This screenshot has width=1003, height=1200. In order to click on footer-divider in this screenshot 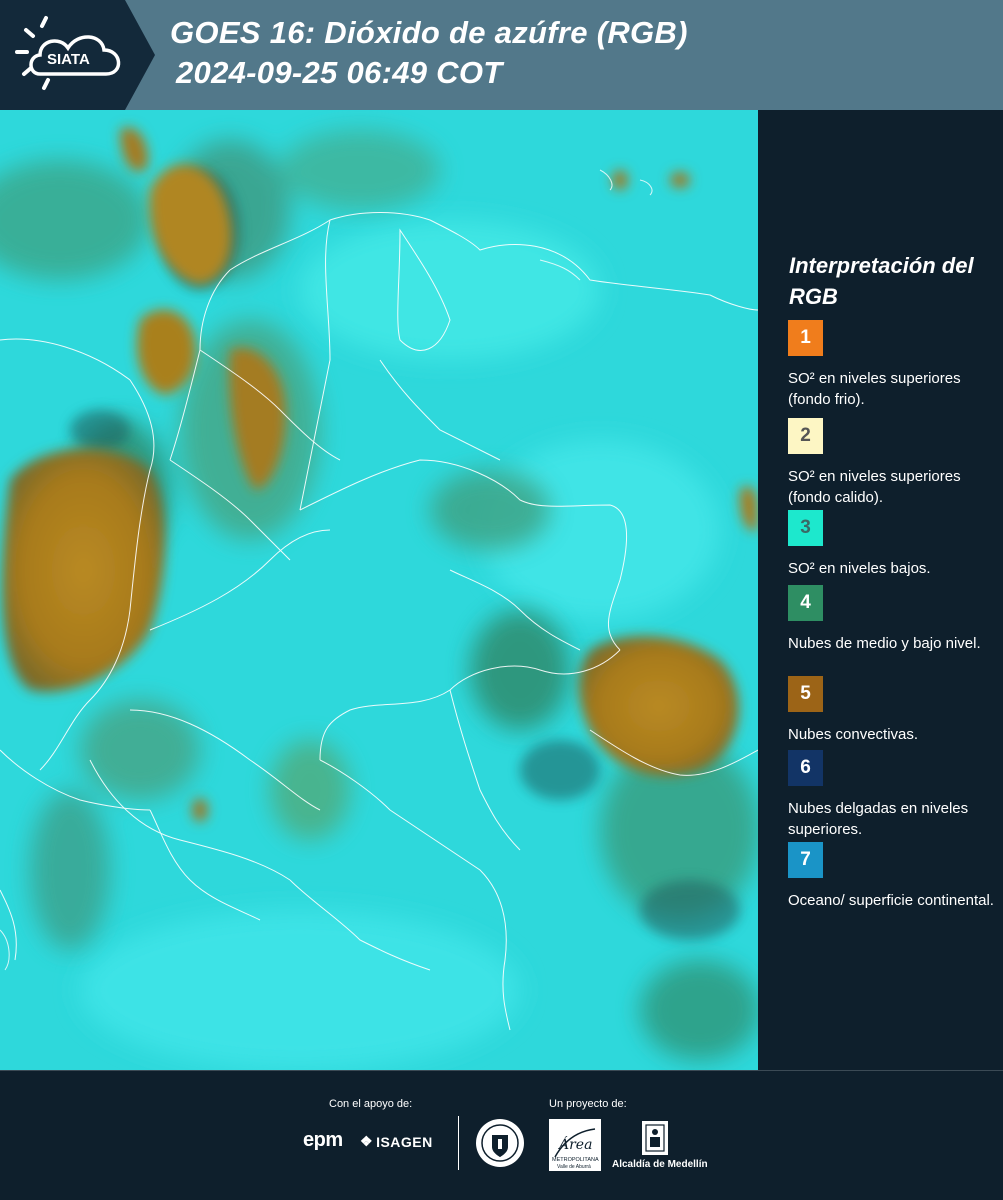, I will do `click(458, 1143)`.